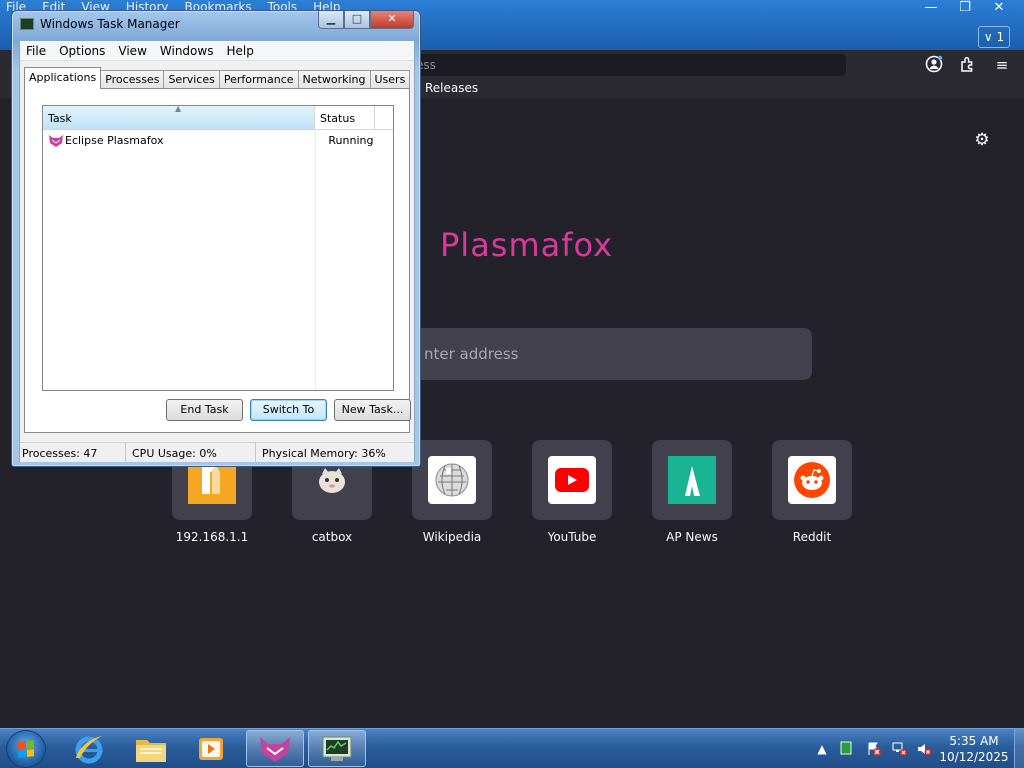 Image resolution: width=1024 pixels, height=768 pixels. Describe the element at coordinates (114, 140) in the screenshot. I see `row-task-name: Eclipse Plasmafox` at that location.